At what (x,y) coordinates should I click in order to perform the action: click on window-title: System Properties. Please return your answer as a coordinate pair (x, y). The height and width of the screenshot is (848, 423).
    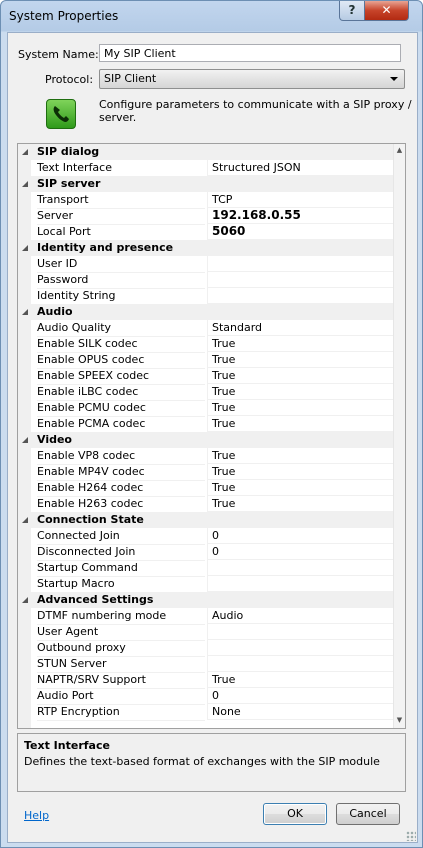
    Looking at the image, I should click on (64, 16).